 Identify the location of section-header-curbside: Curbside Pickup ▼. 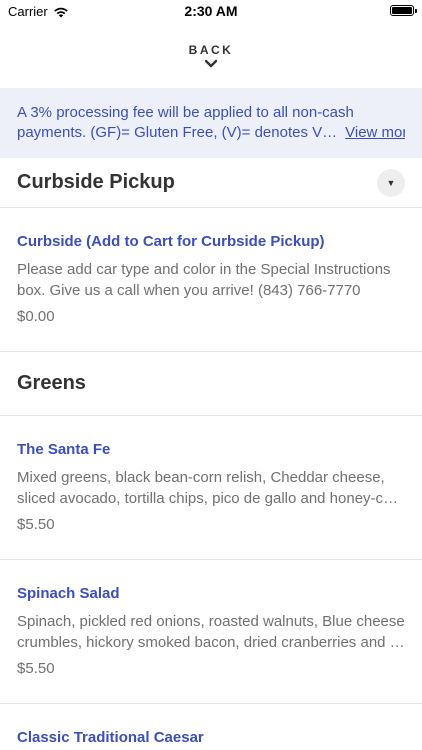
(211, 183).